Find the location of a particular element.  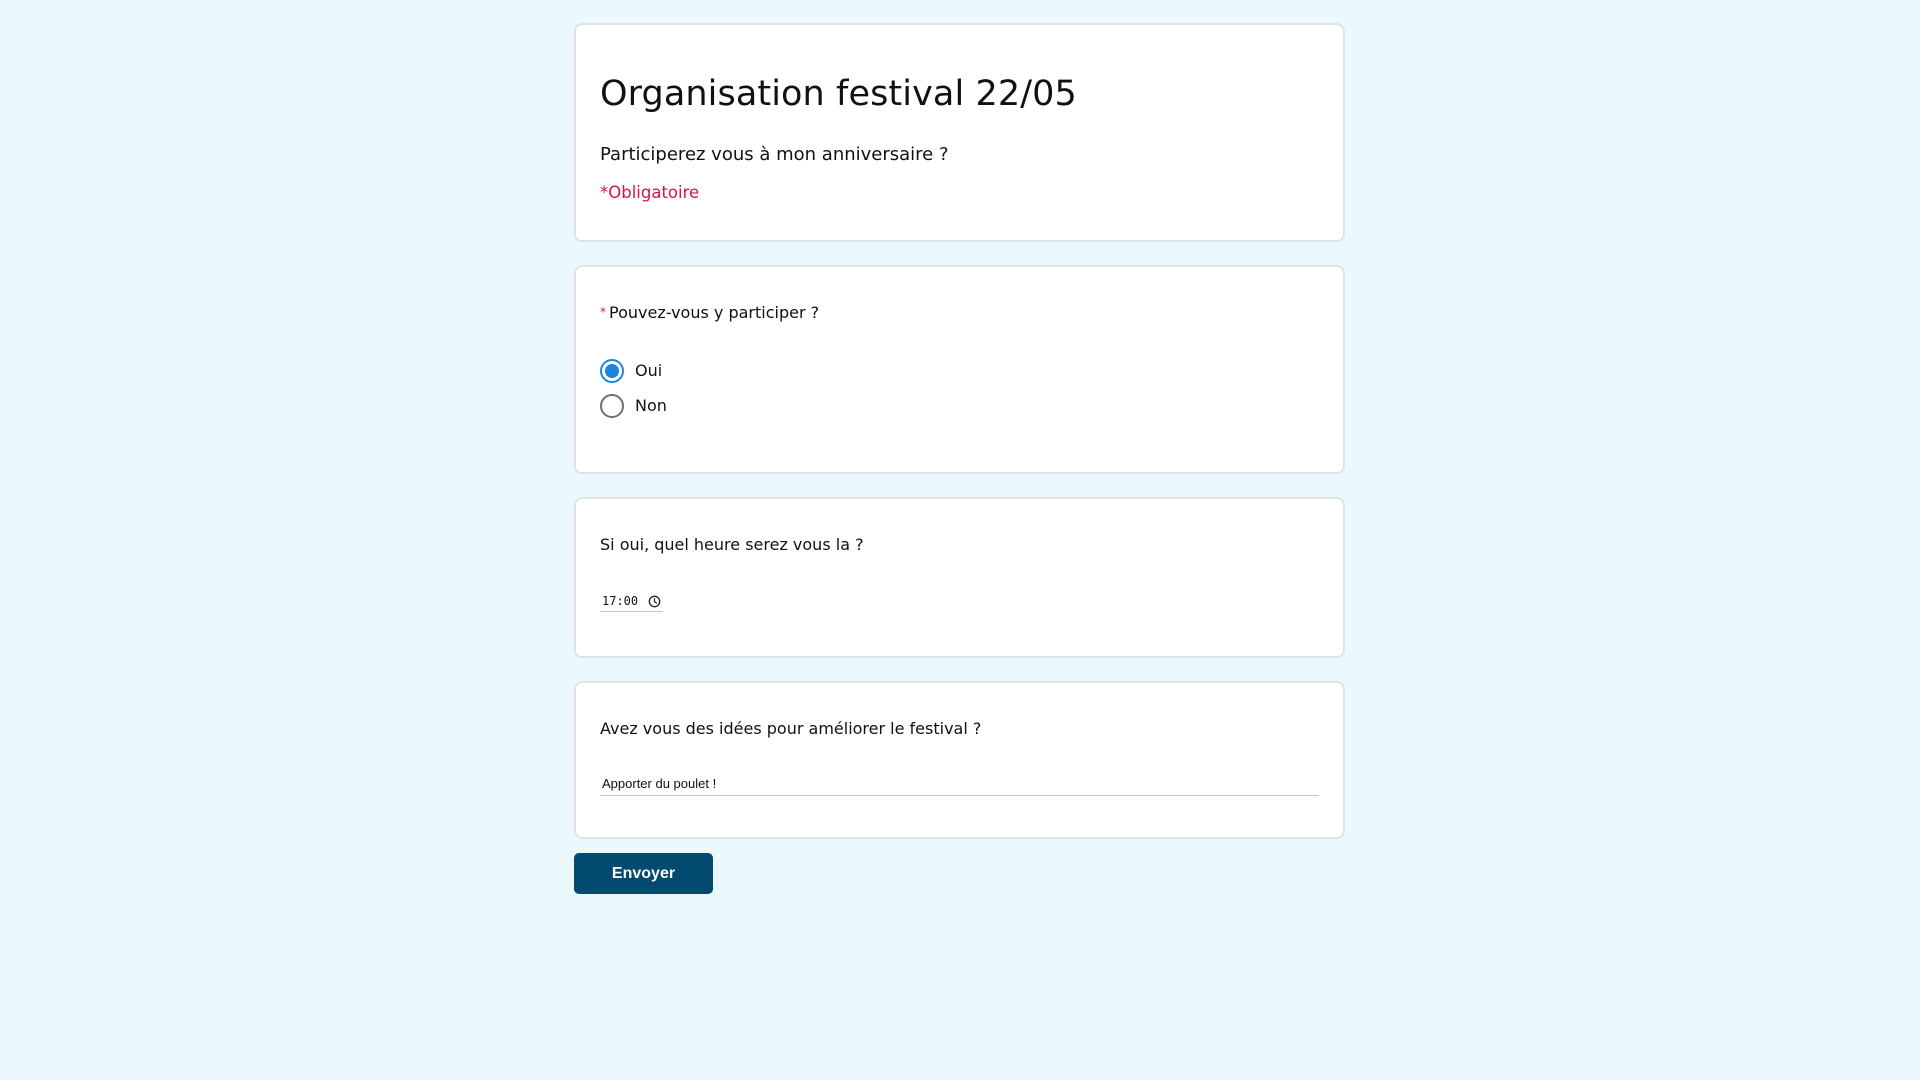

question-attendance-card: * Pouvez-vous y participer ? Oui Non is located at coordinates (959, 369).